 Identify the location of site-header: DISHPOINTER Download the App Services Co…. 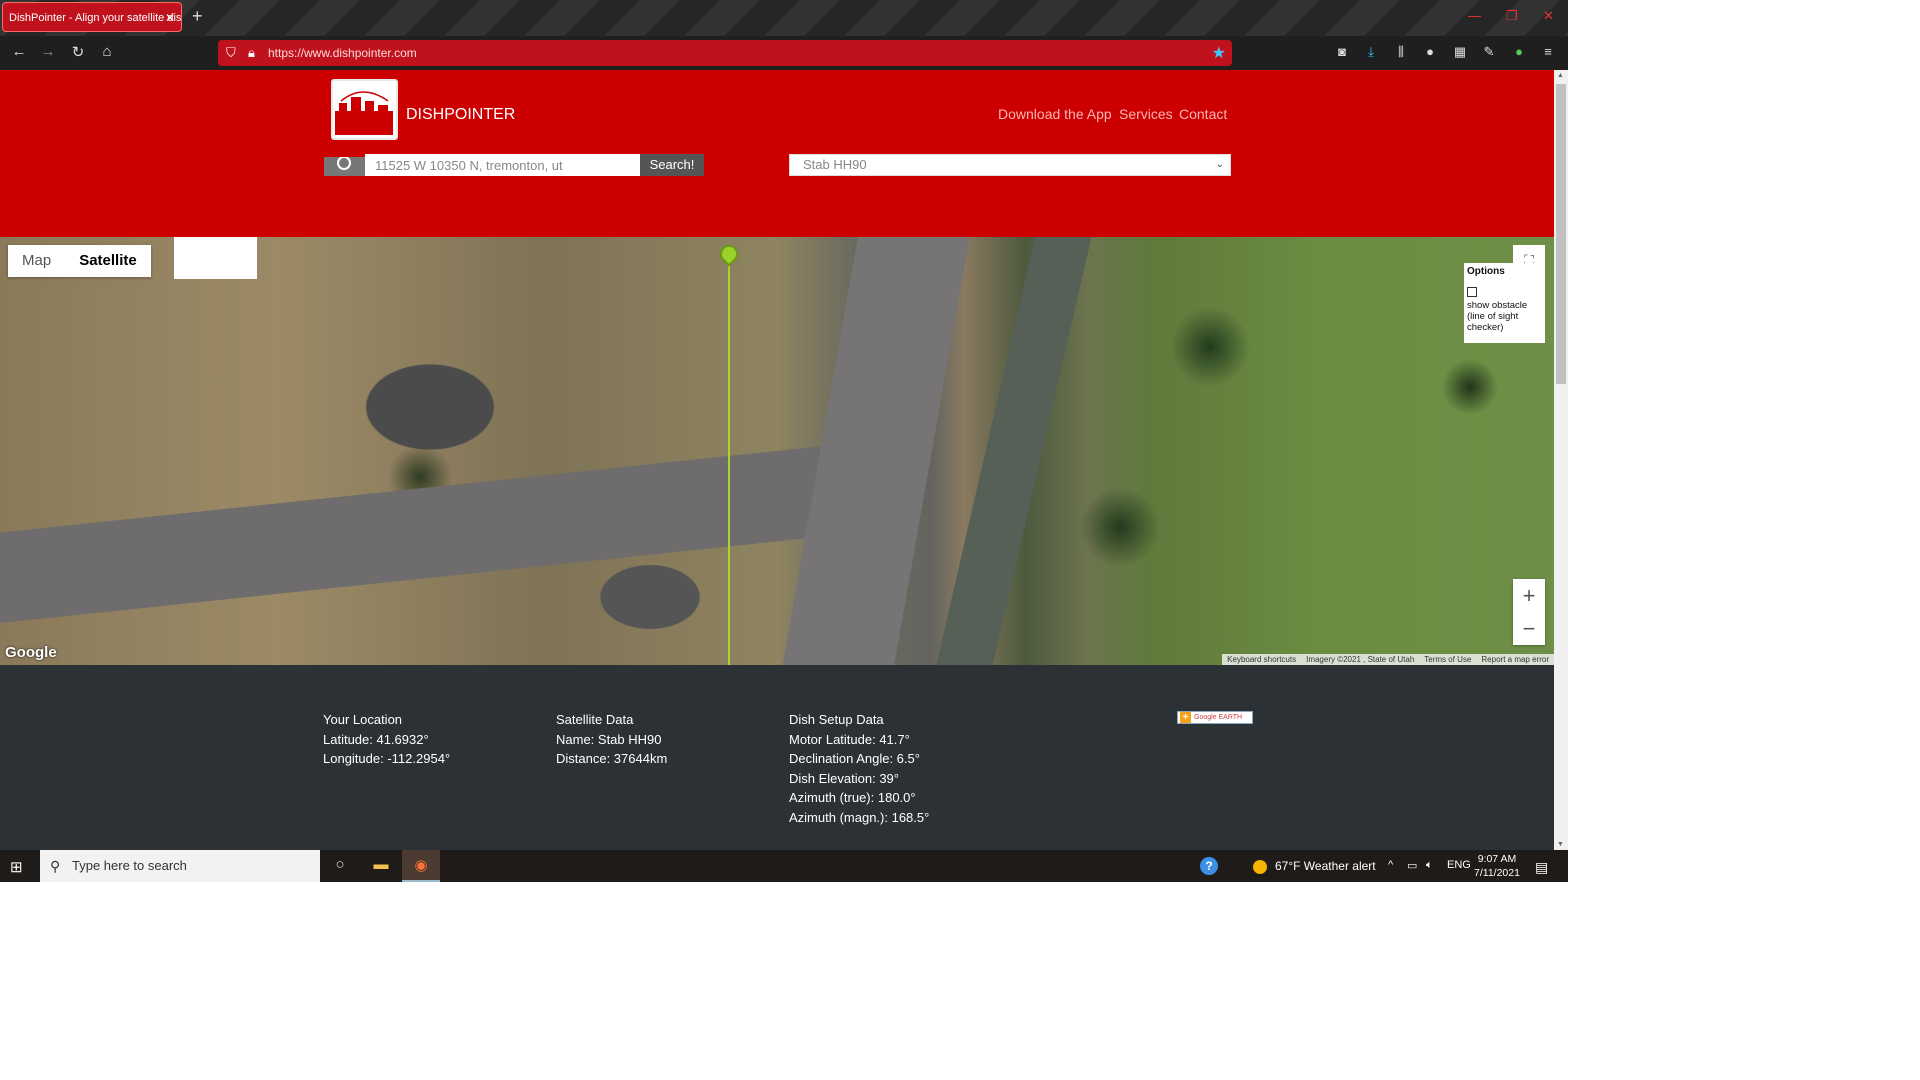
(777, 153).